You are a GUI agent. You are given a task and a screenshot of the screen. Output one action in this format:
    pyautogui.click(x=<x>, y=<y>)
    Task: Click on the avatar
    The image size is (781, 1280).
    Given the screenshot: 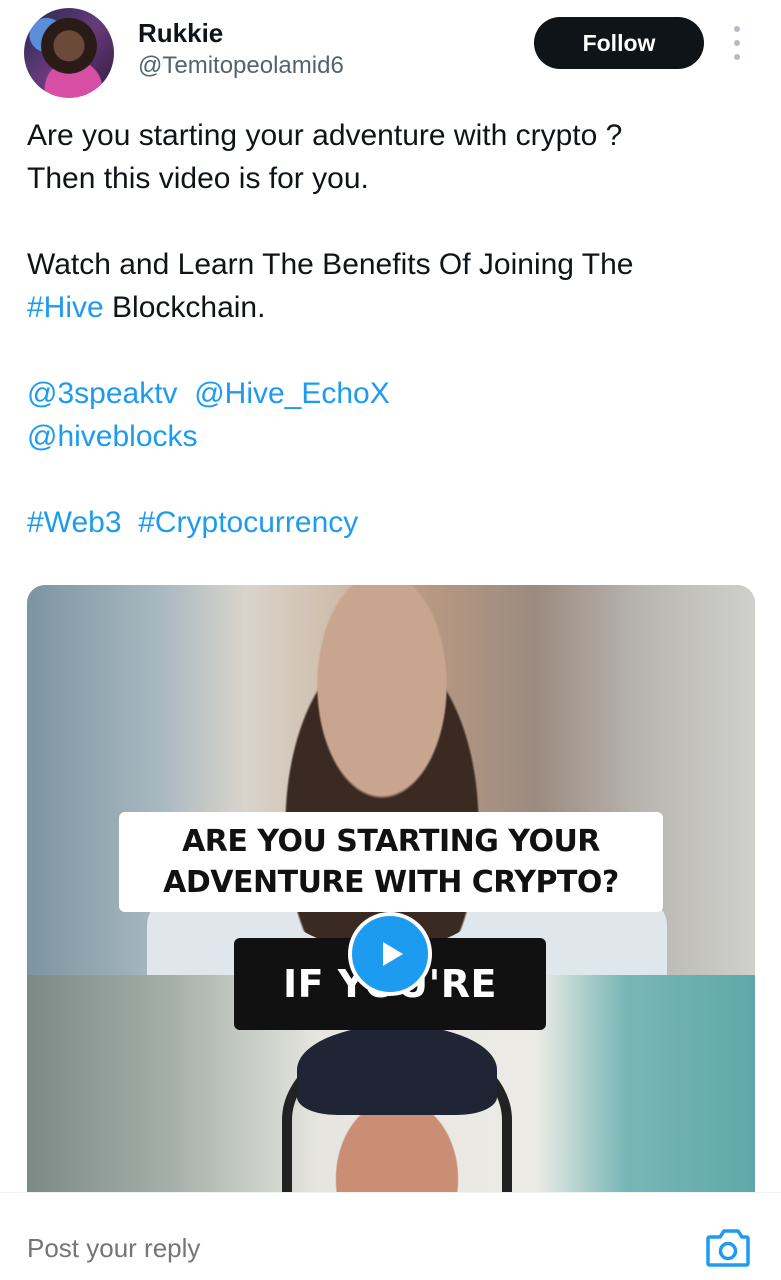 What is the action you would take?
    pyautogui.click(x=69, y=53)
    